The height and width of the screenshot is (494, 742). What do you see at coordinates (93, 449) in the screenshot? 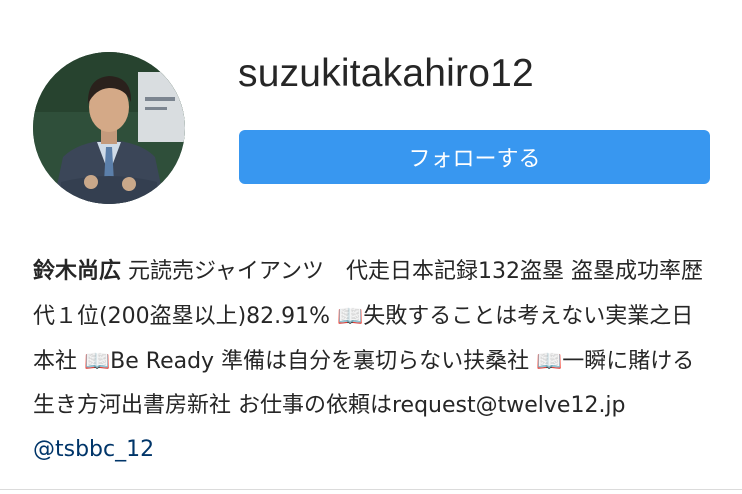
I see `mention-link: @tsbbc_12` at bounding box center [93, 449].